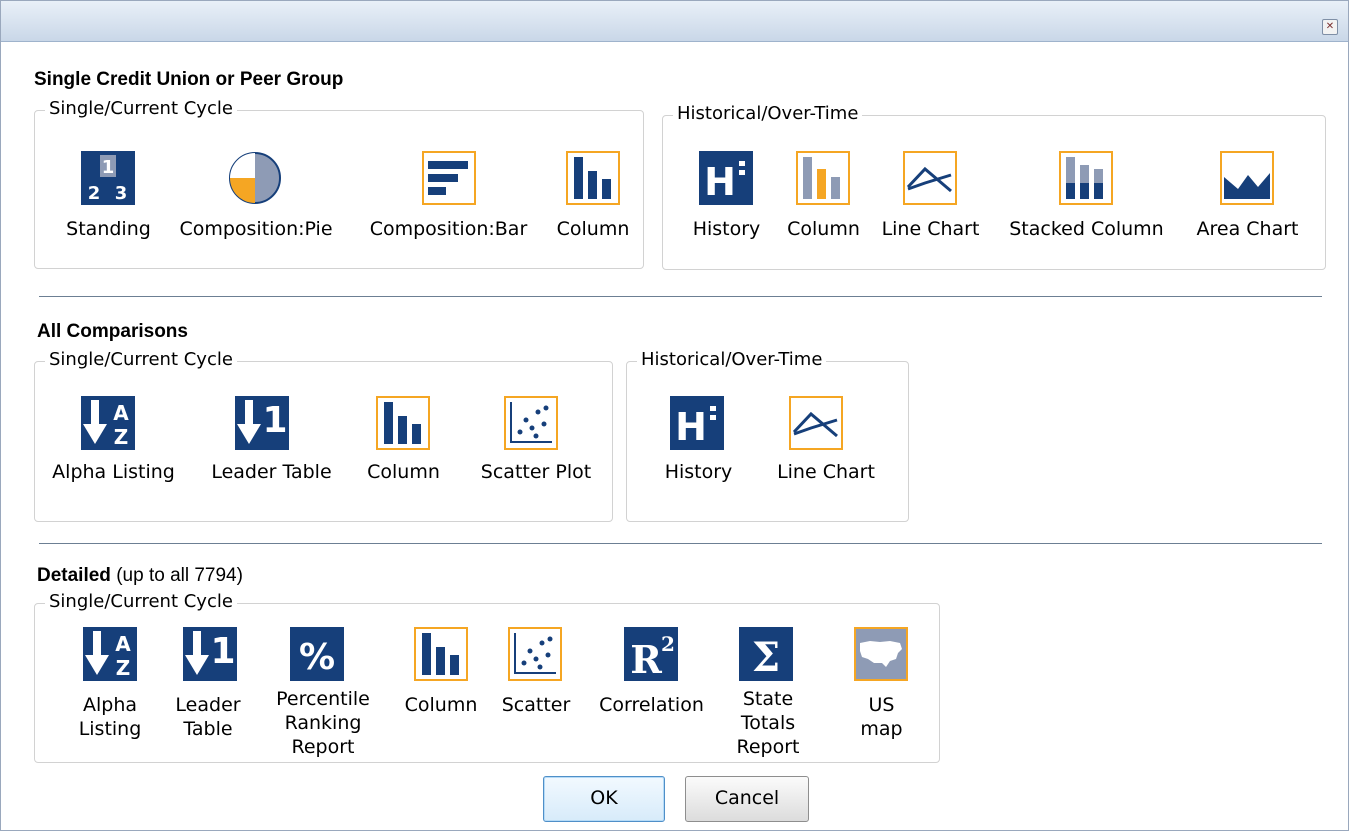  I want to click on option-stacked-column: Stacked Column, so click(1086, 198).